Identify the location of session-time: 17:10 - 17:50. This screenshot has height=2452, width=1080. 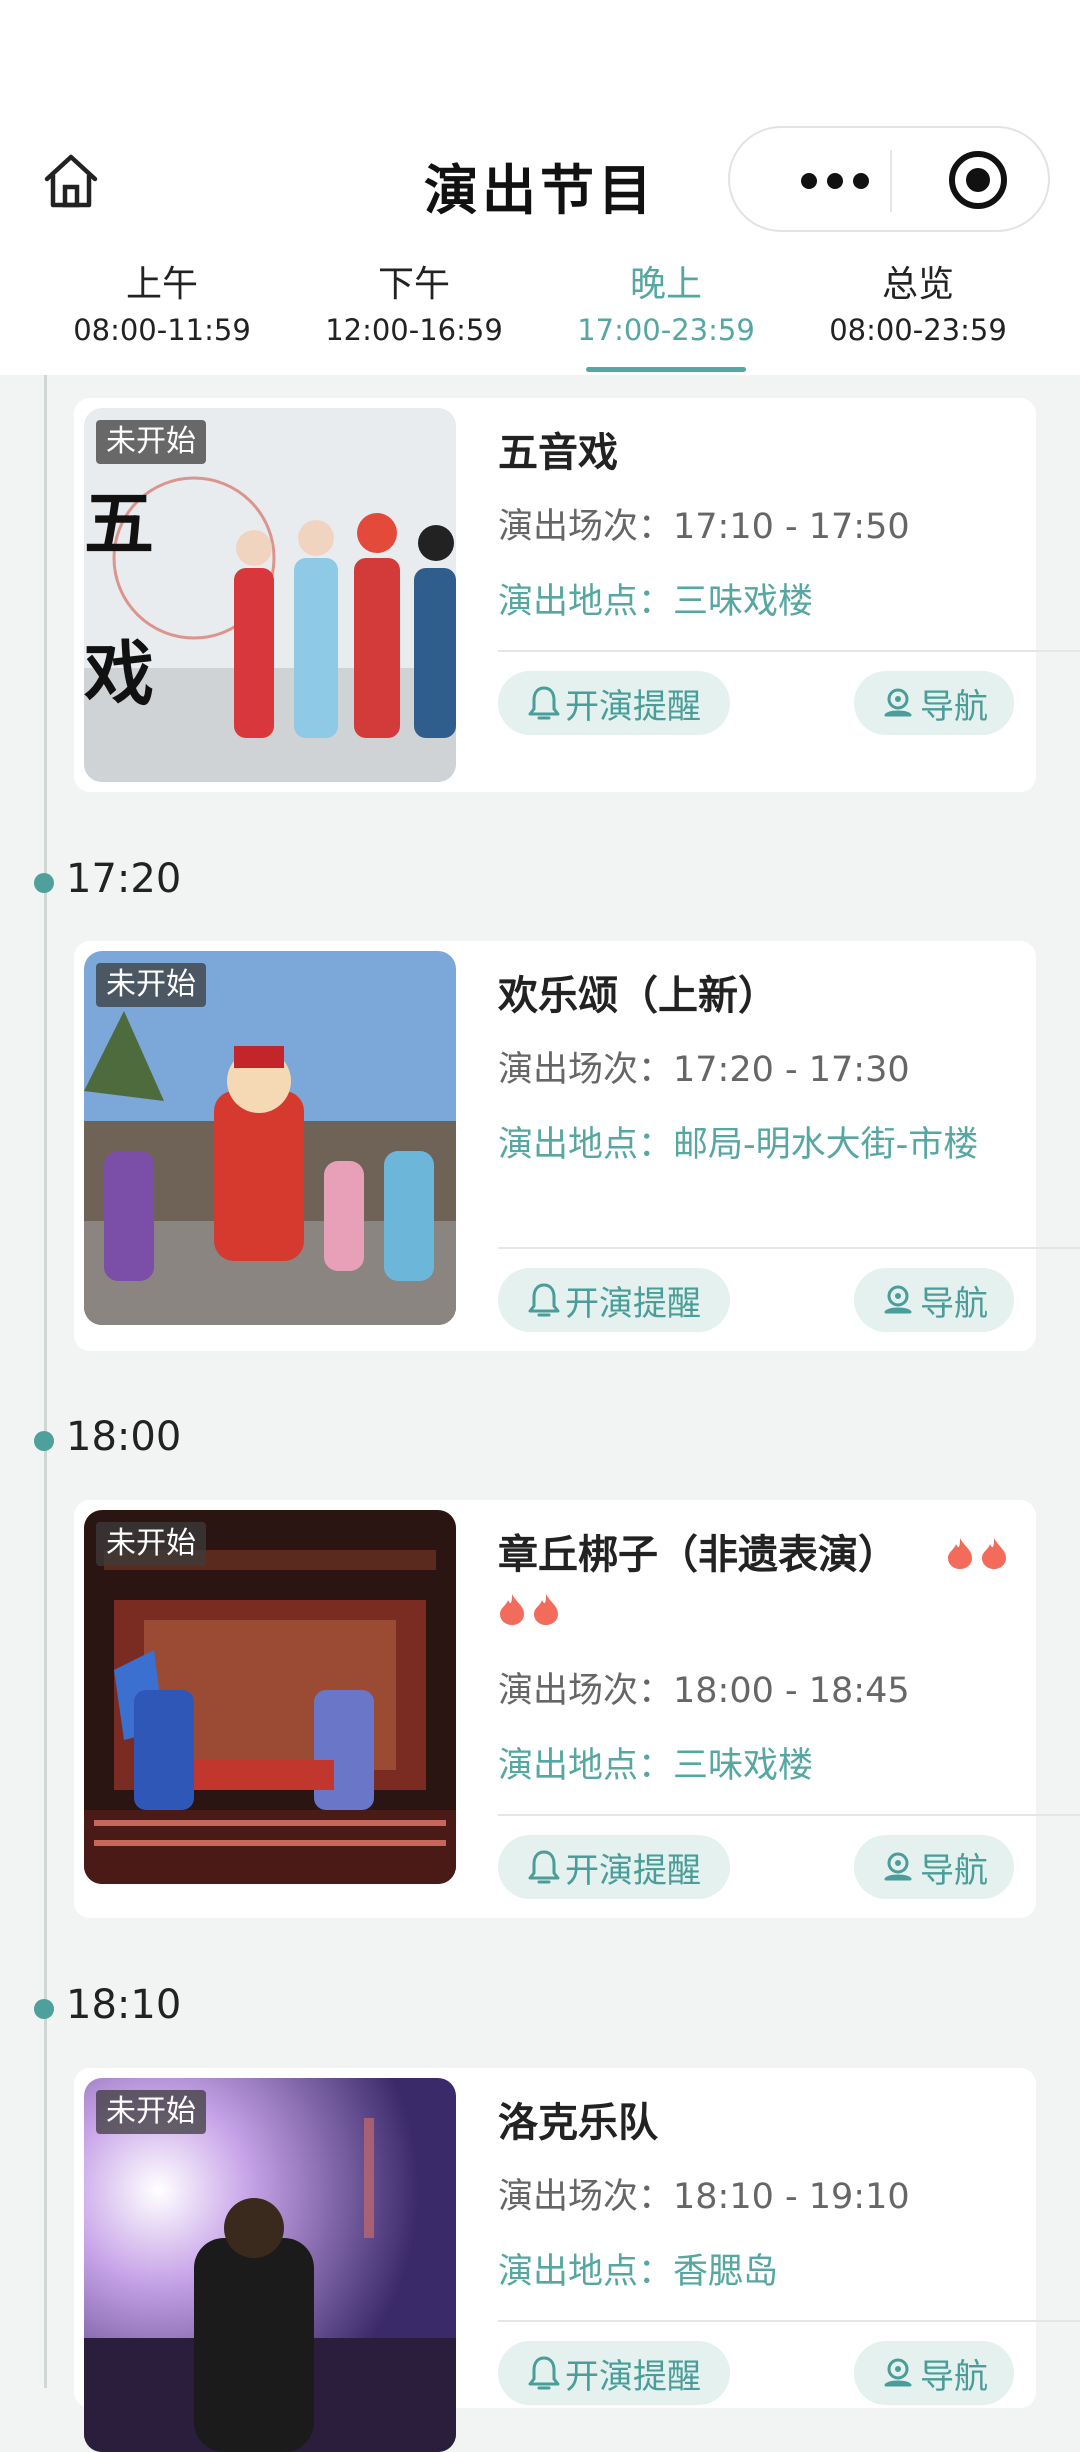
(791, 527).